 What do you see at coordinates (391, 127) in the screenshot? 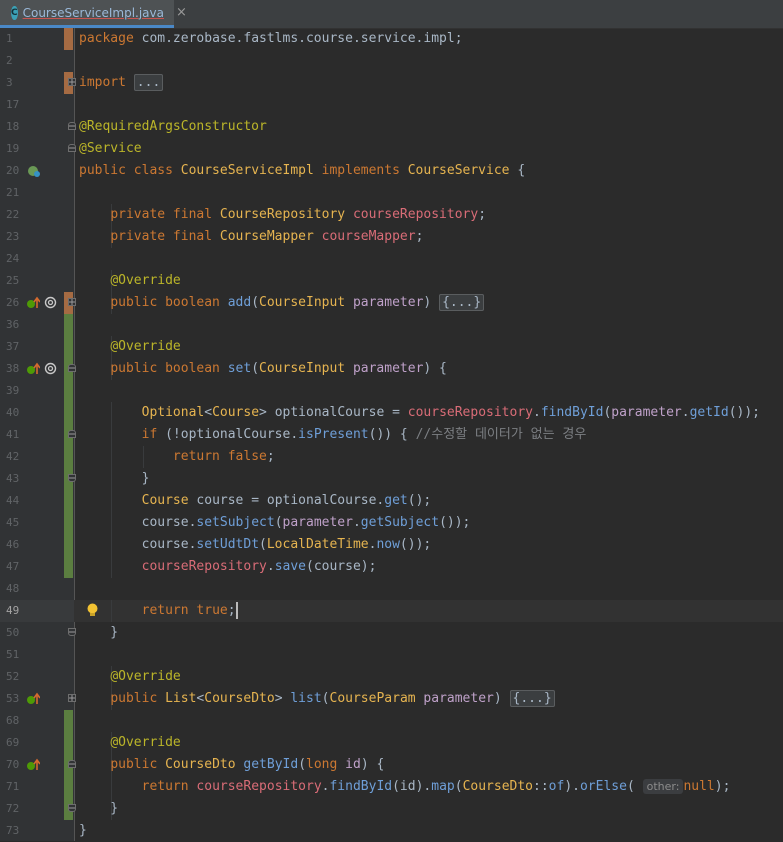
I see `code-line: 18 @RequiredArgsConstructor` at bounding box center [391, 127].